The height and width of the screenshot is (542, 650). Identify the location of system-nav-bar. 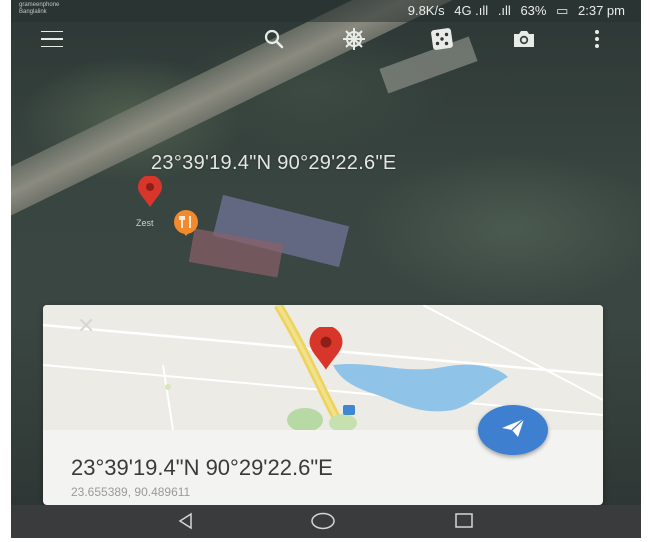
(326, 521).